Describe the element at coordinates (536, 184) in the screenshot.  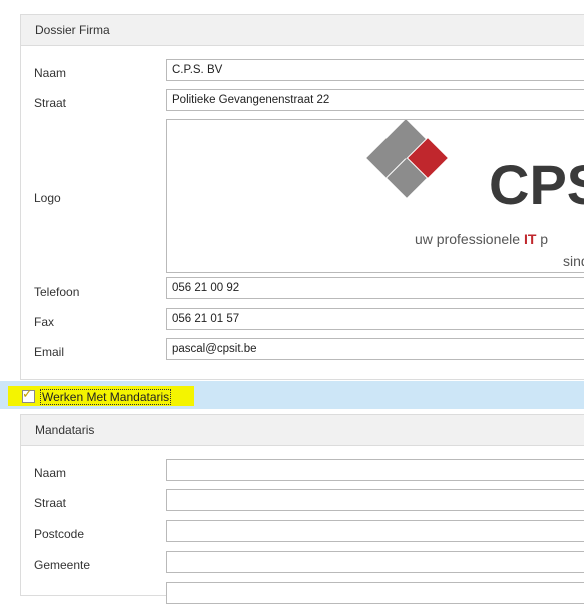
I see `logo-brand-text: CPS` at that location.